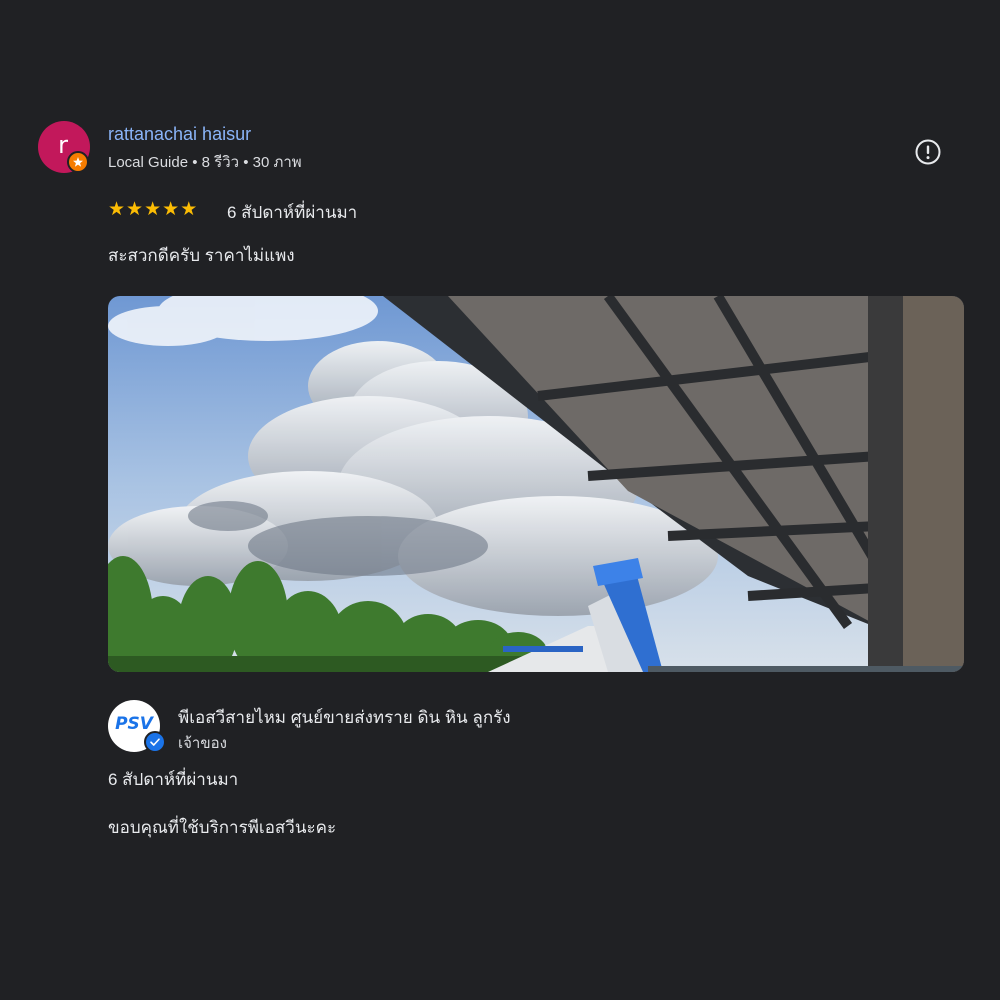 The height and width of the screenshot is (1000, 1000). What do you see at coordinates (222, 827) in the screenshot?
I see `response-text: ขอบคุณที่ใช้บริการพีเอสวีนะคะ` at bounding box center [222, 827].